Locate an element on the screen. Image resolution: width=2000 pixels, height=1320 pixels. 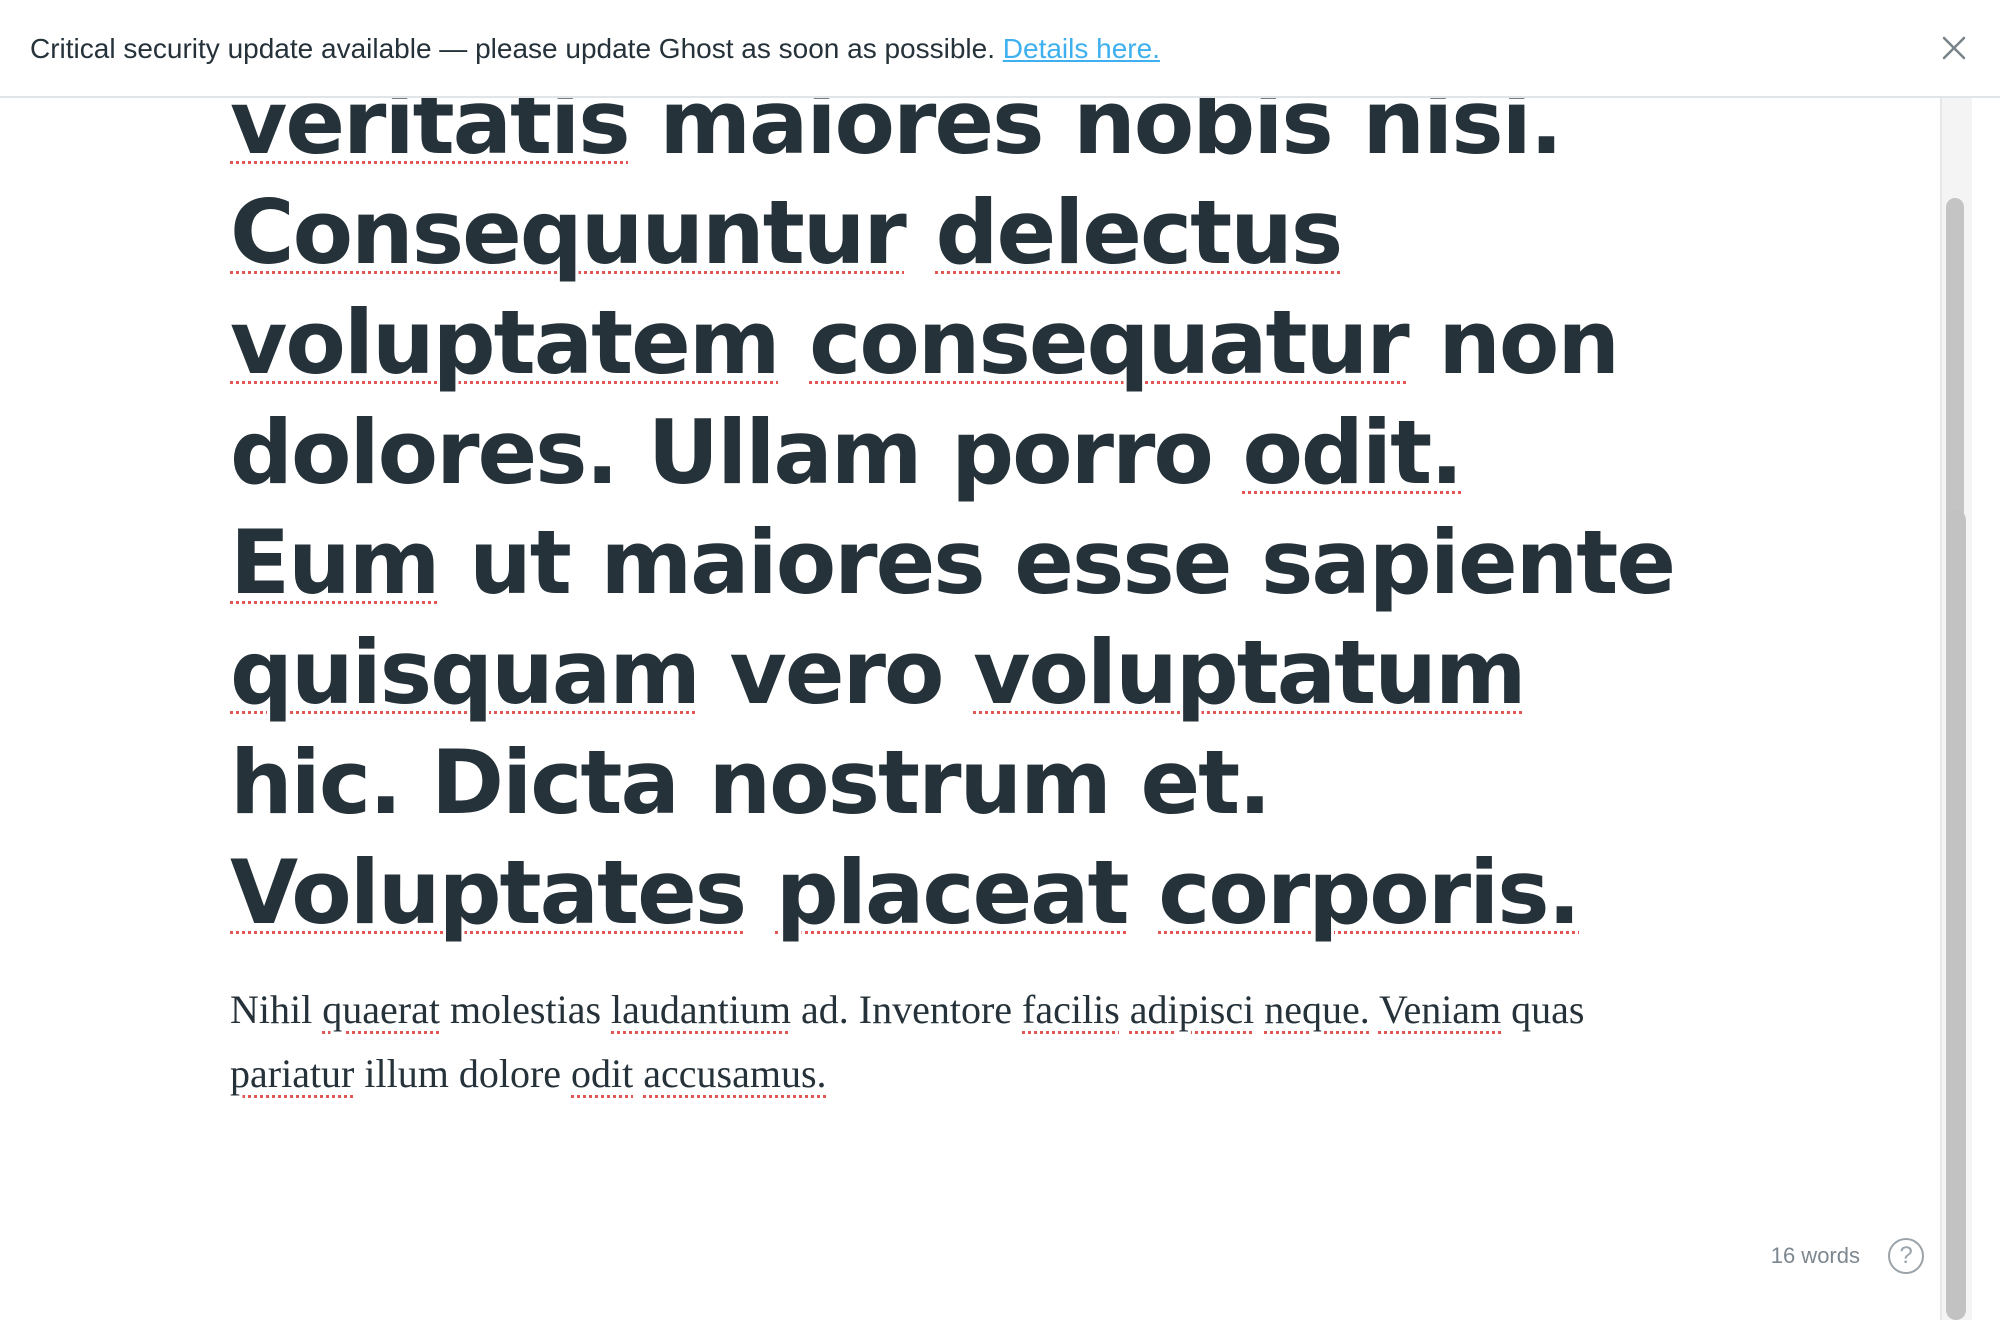
title-word: voluptatem is located at coordinates (505, 342).